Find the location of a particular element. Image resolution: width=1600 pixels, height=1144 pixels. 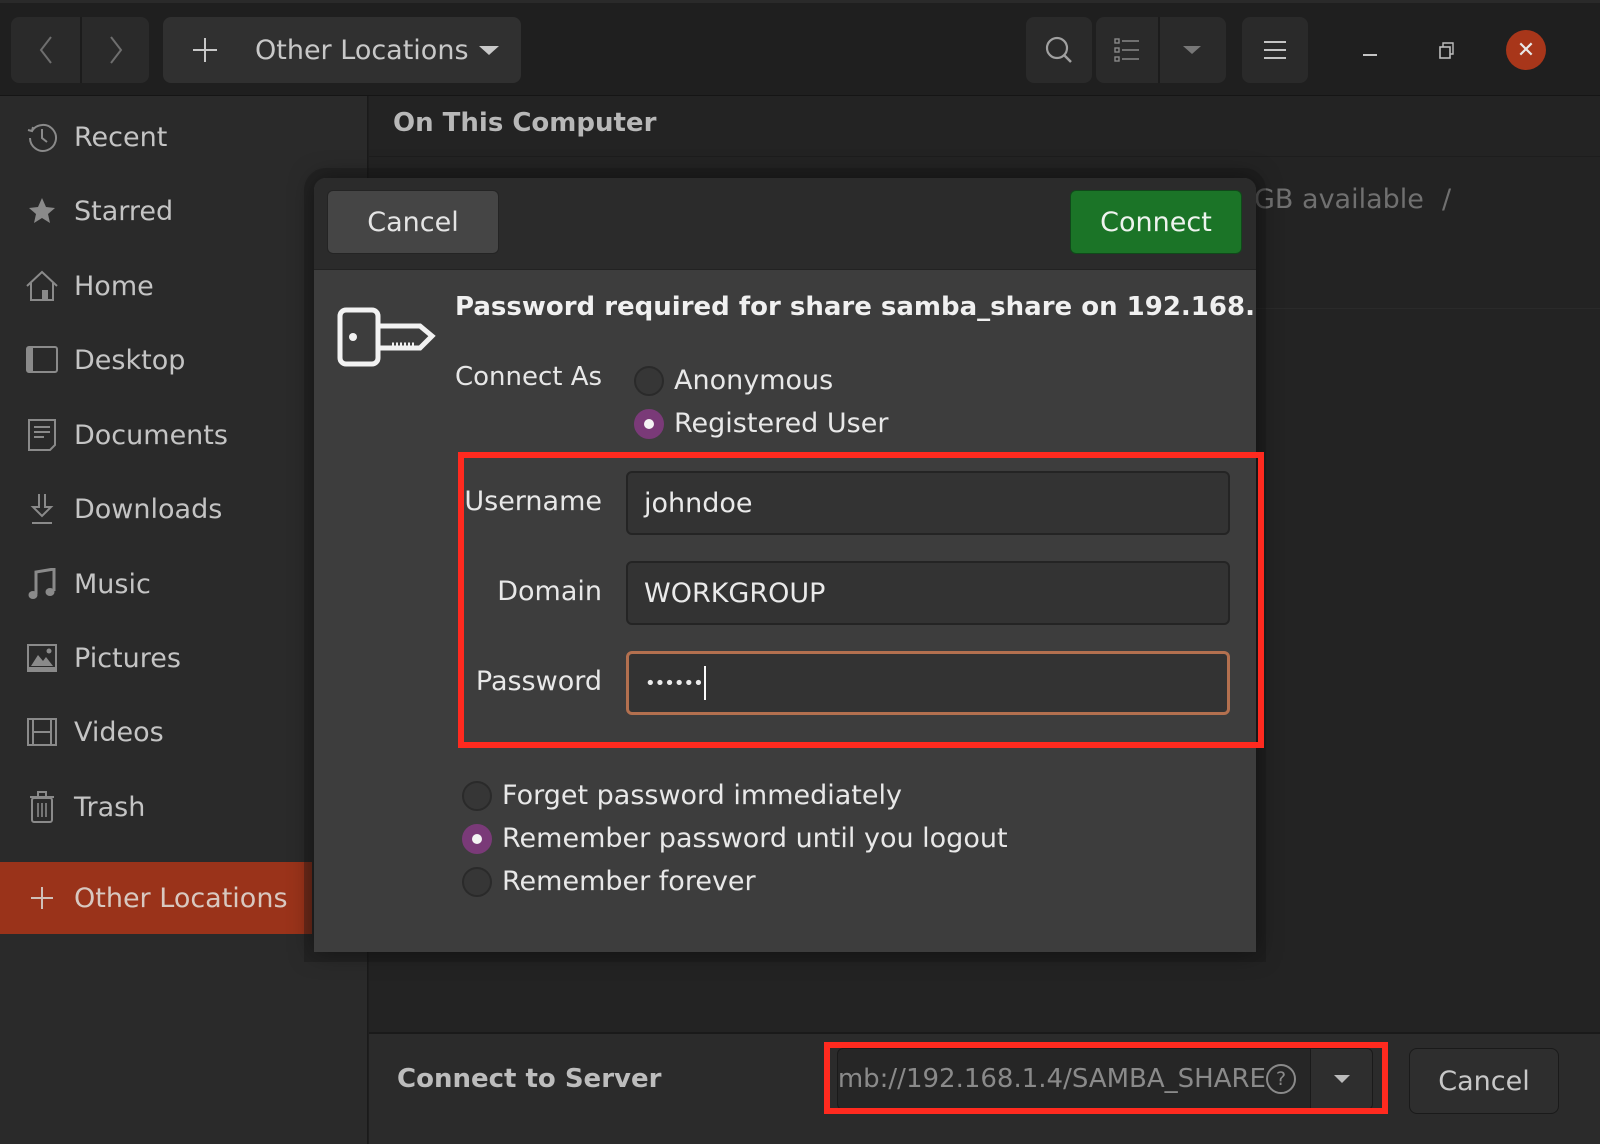

film-icon is located at coordinates (42, 732).